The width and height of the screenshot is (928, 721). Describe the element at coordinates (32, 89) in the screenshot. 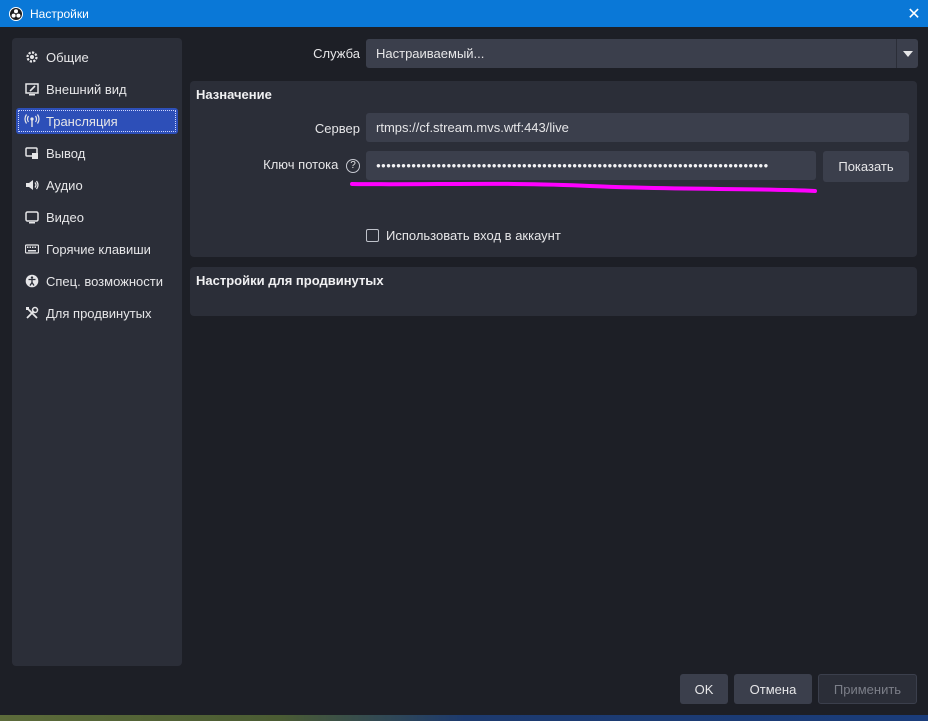

I see `appearance-icon` at that location.